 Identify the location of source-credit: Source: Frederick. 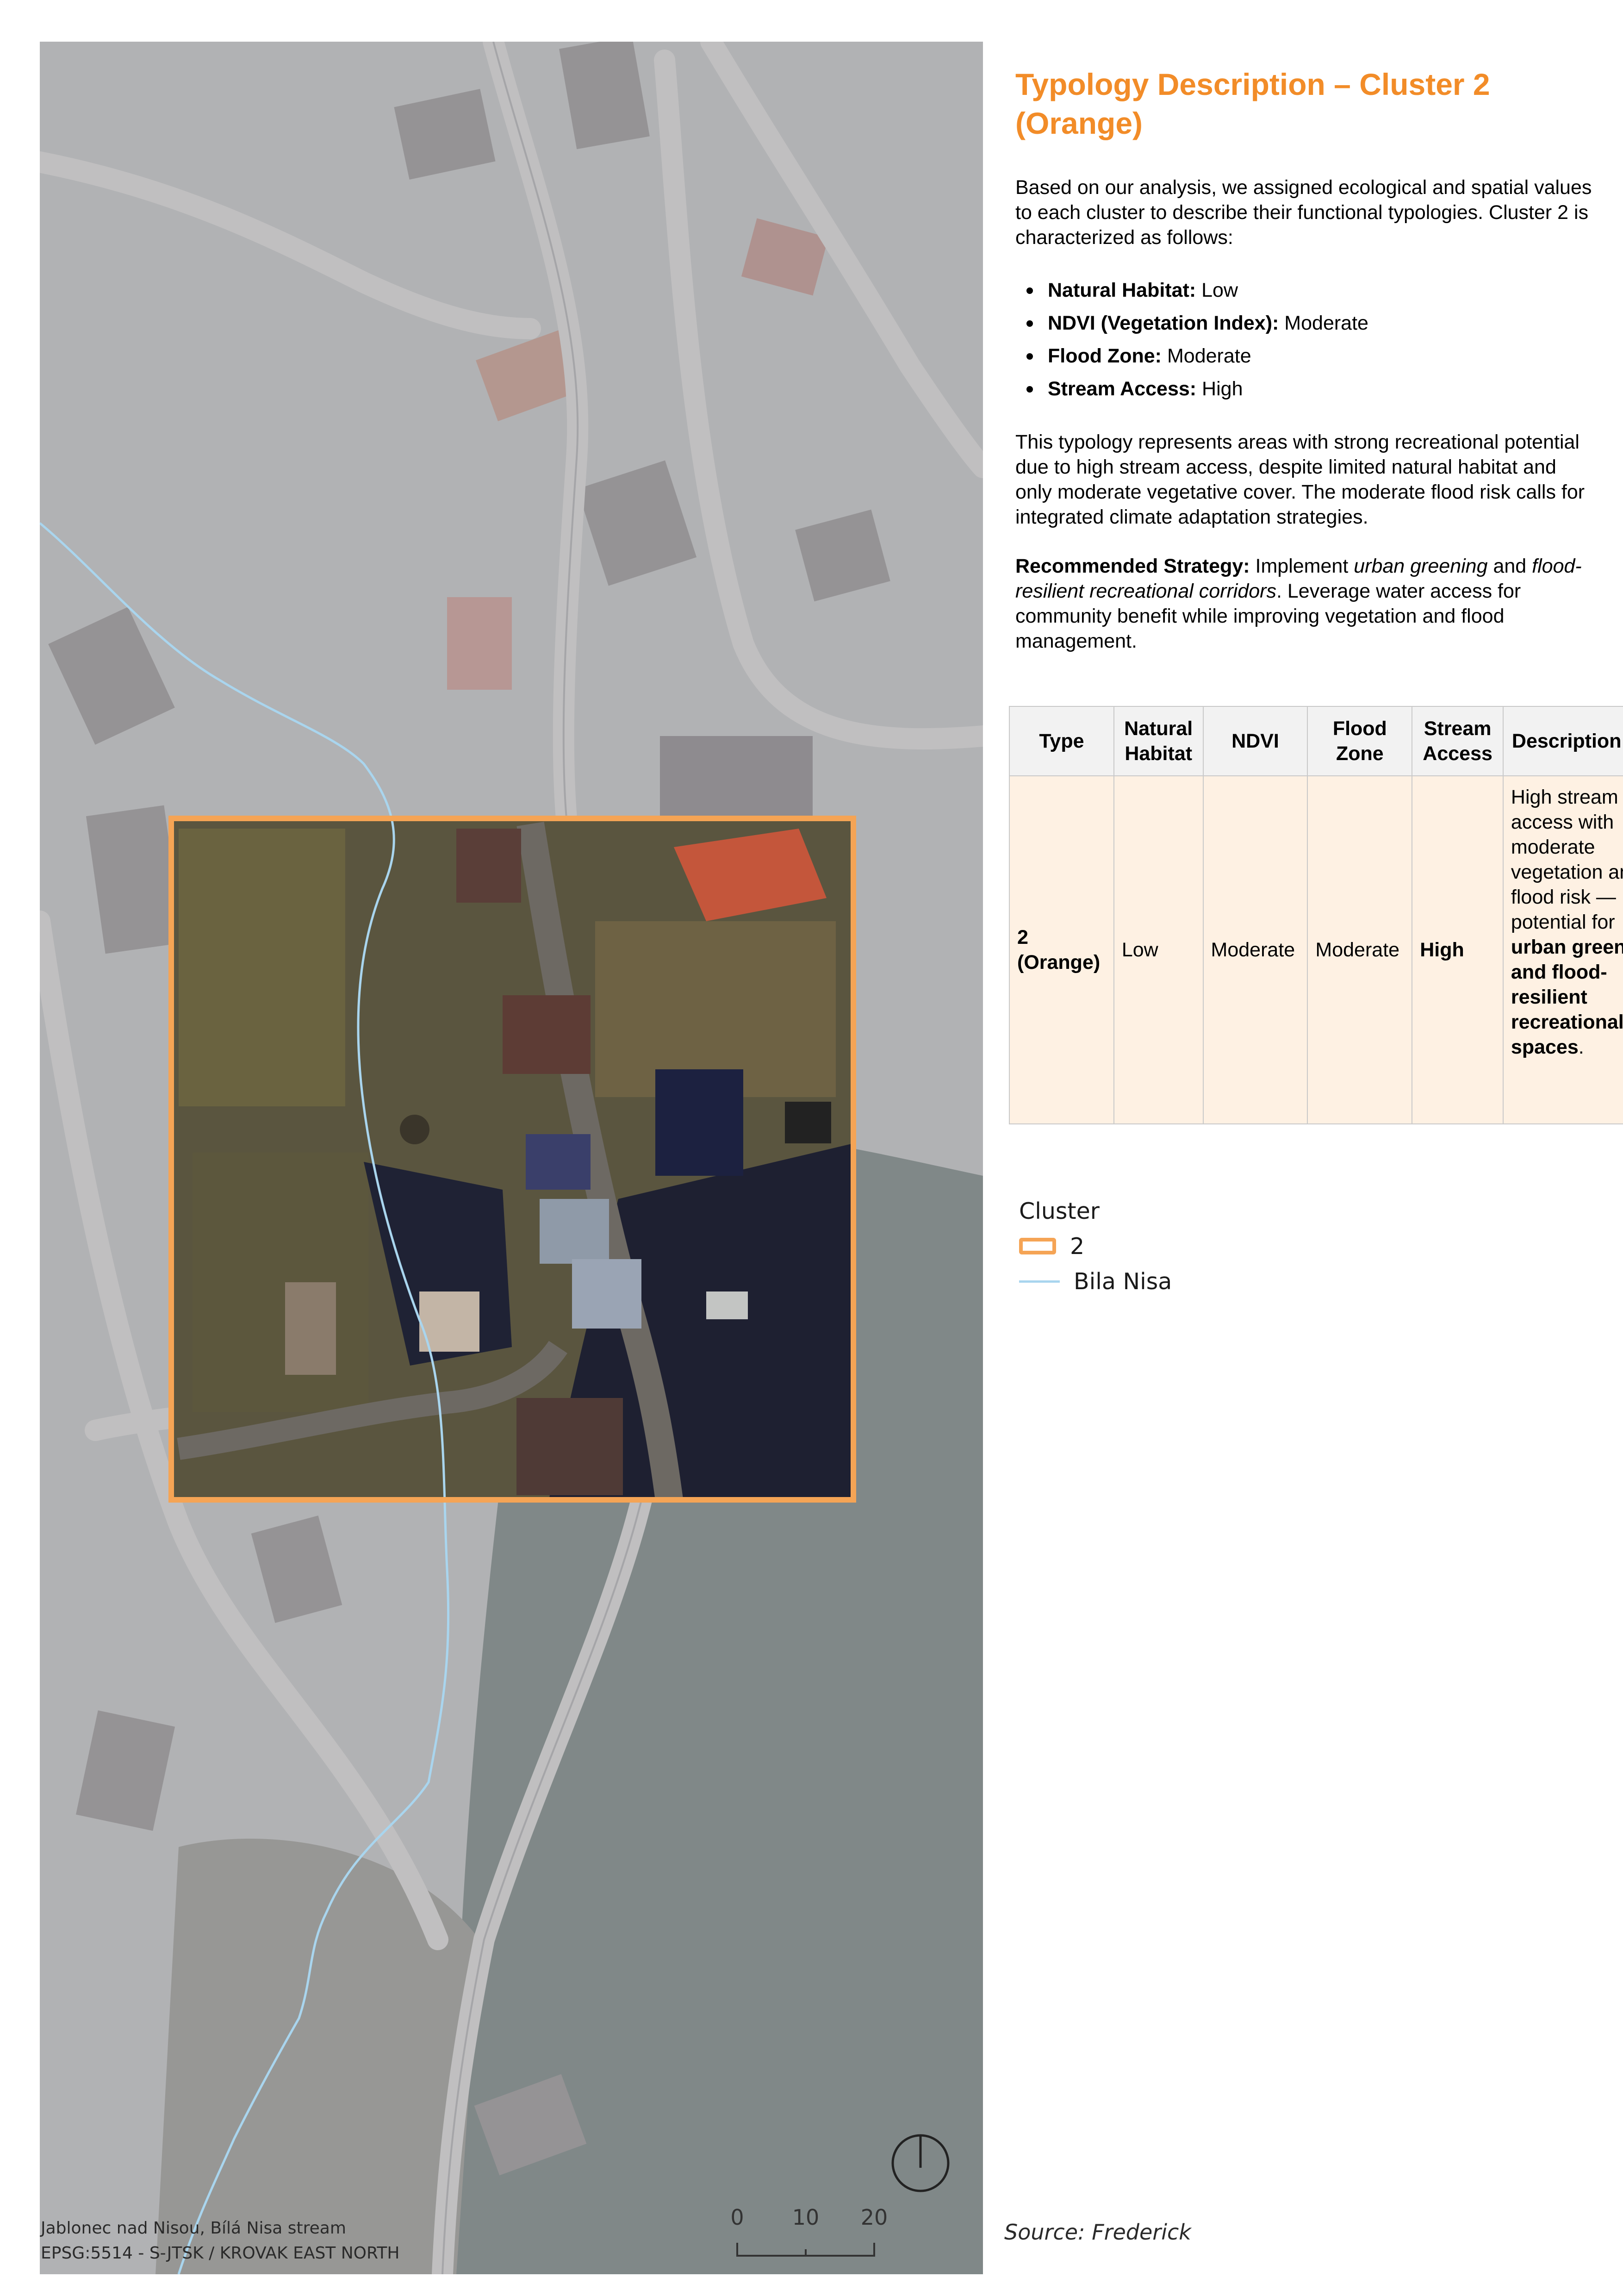
(1097, 2232).